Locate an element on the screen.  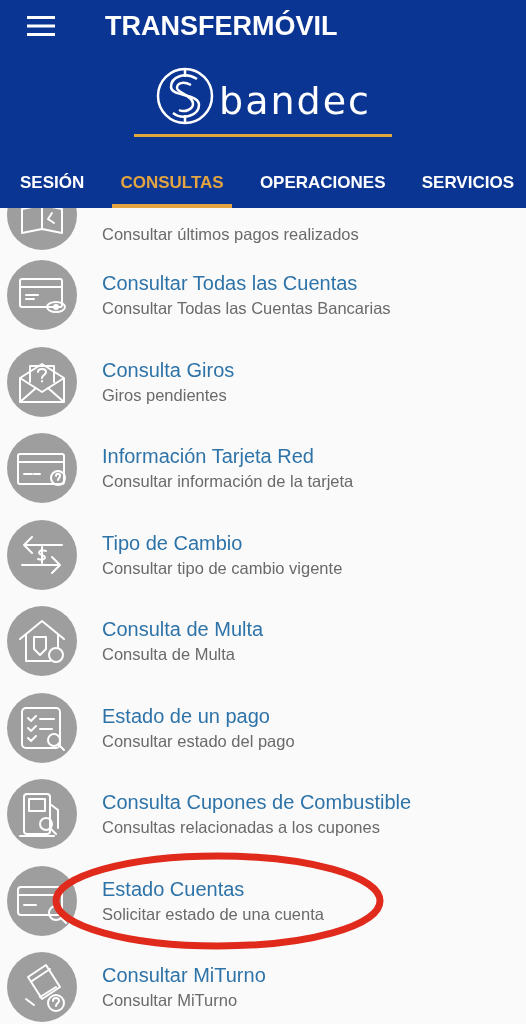
item-title: Estado Cuentas is located at coordinates (213, 889).